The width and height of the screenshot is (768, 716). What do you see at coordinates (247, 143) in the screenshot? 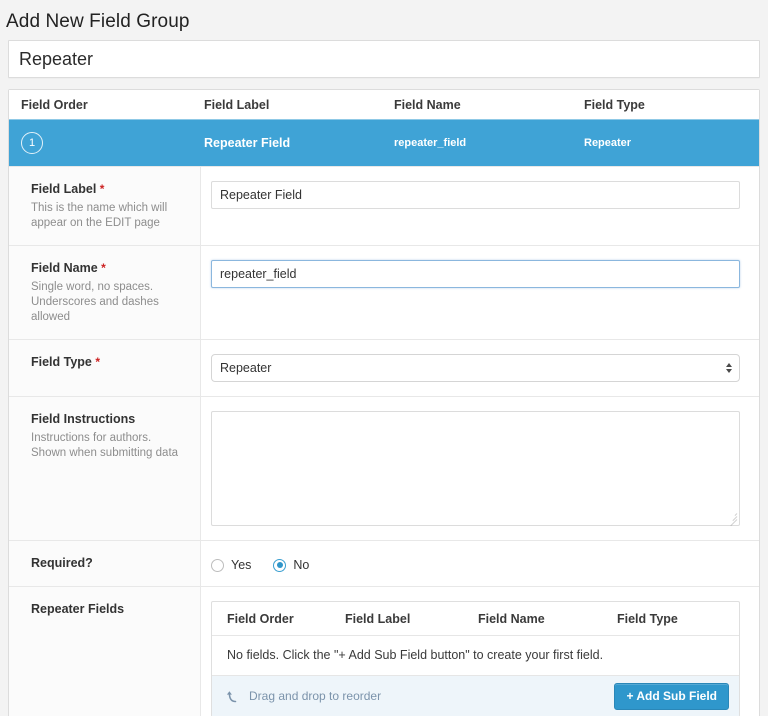
I see `field-row-label: Repeater Field` at bounding box center [247, 143].